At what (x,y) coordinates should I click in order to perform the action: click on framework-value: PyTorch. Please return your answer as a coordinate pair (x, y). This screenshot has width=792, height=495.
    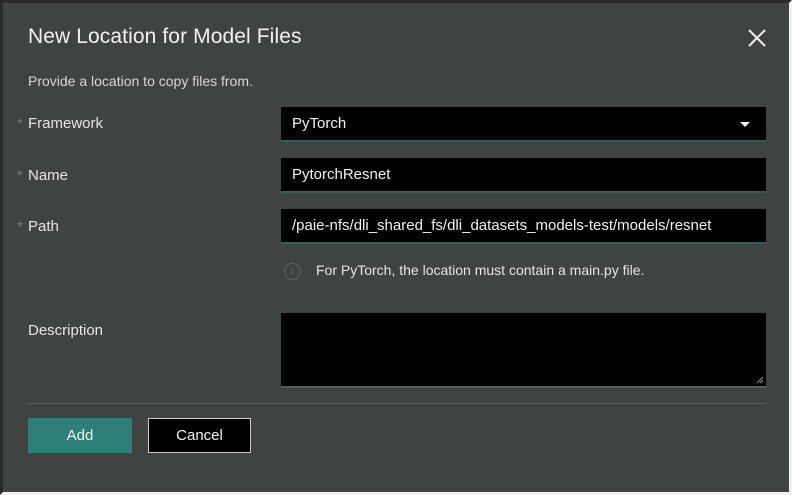
    Looking at the image, I should click on (319, 123).